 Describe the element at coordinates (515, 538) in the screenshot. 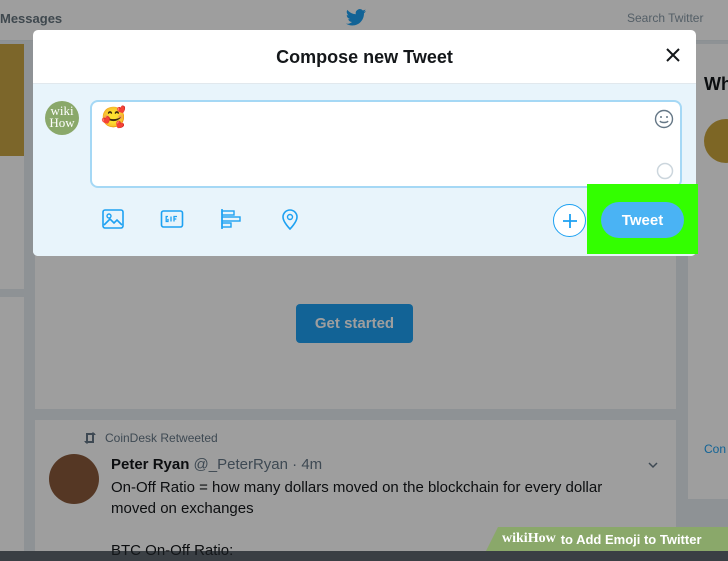

I see `watermark-wiki: wiki` at that location.